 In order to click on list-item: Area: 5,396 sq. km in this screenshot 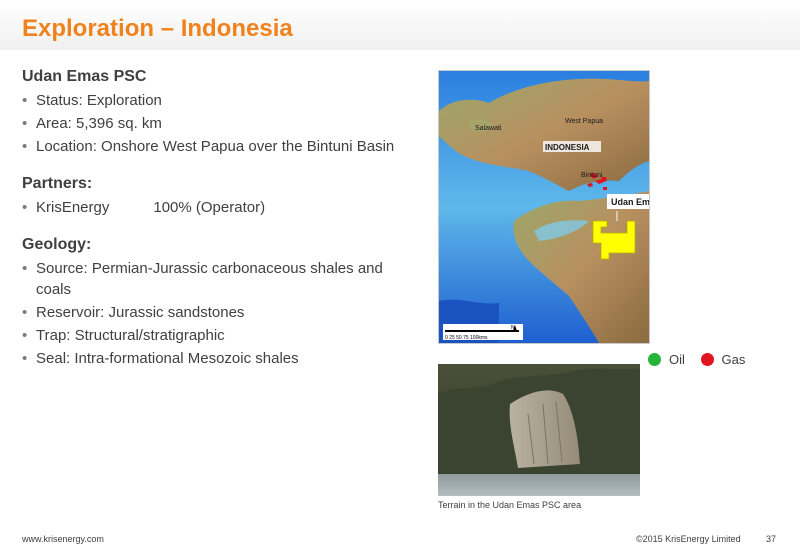, I will do `click(219, 123)`.